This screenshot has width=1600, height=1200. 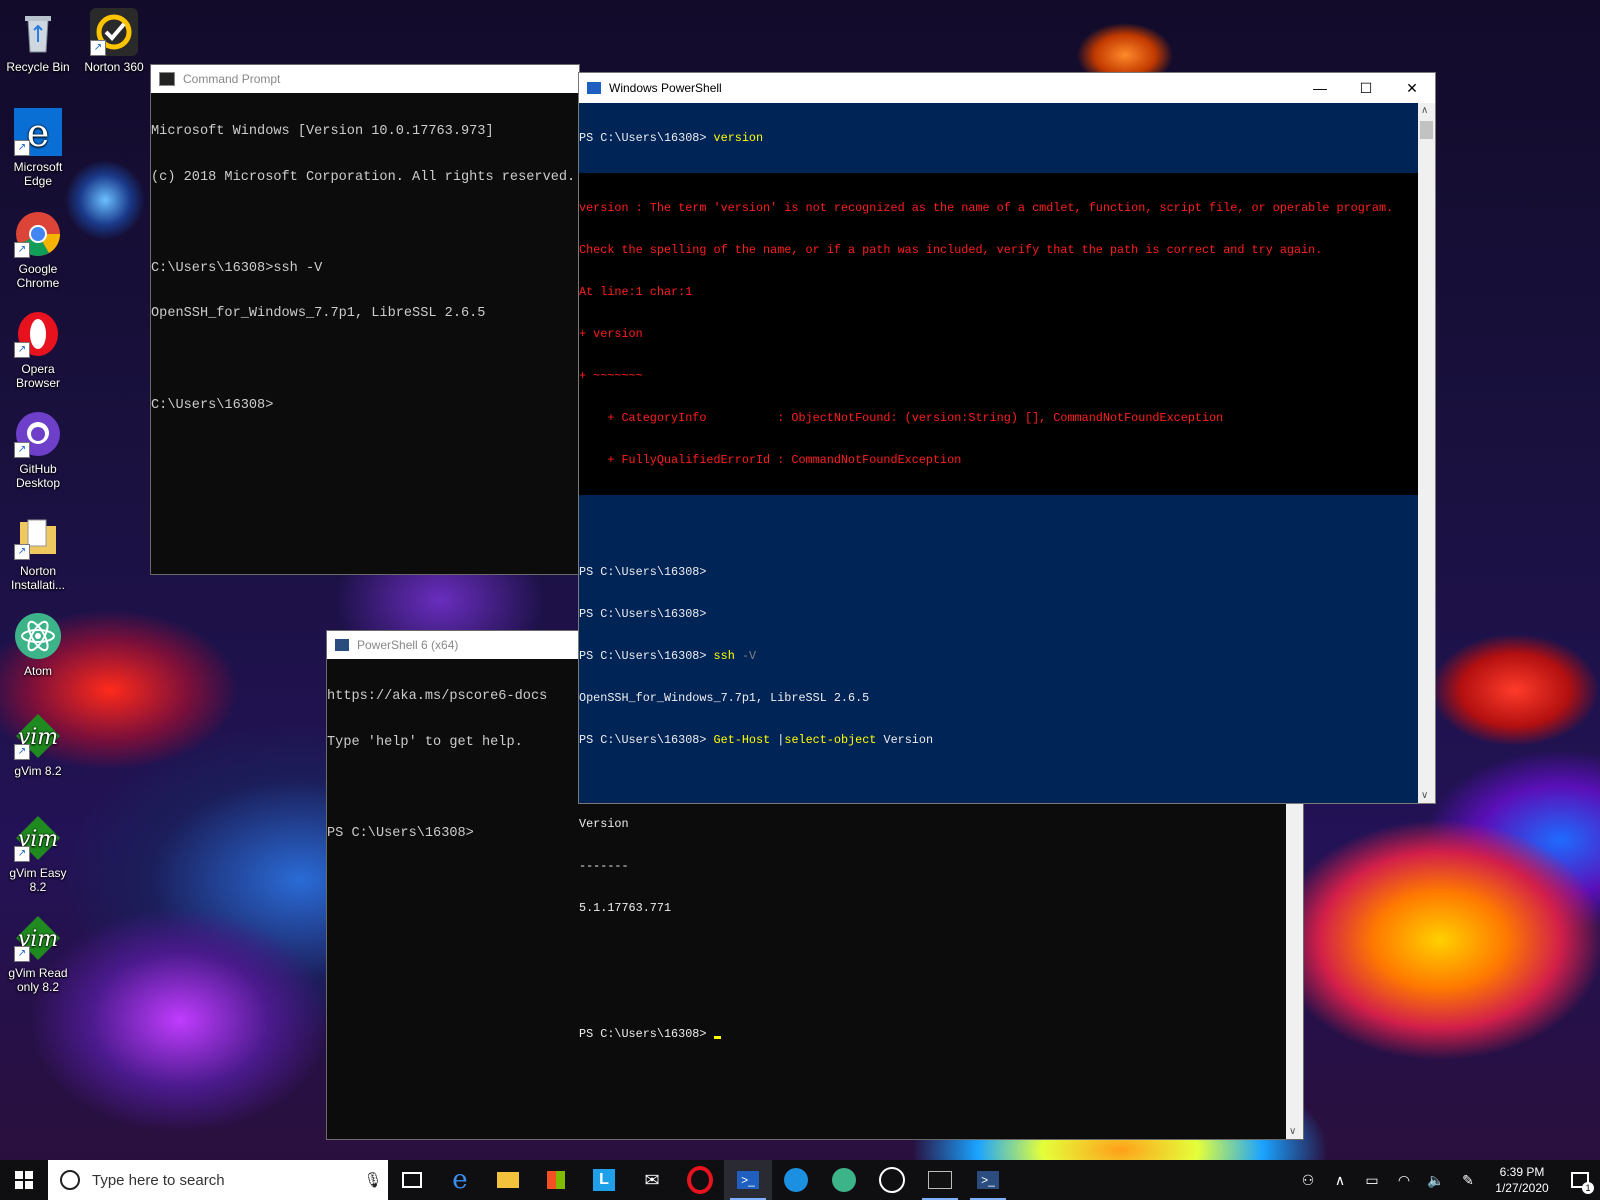 I want to click on taskbar-edge: e, so click(x=460, y=1180).